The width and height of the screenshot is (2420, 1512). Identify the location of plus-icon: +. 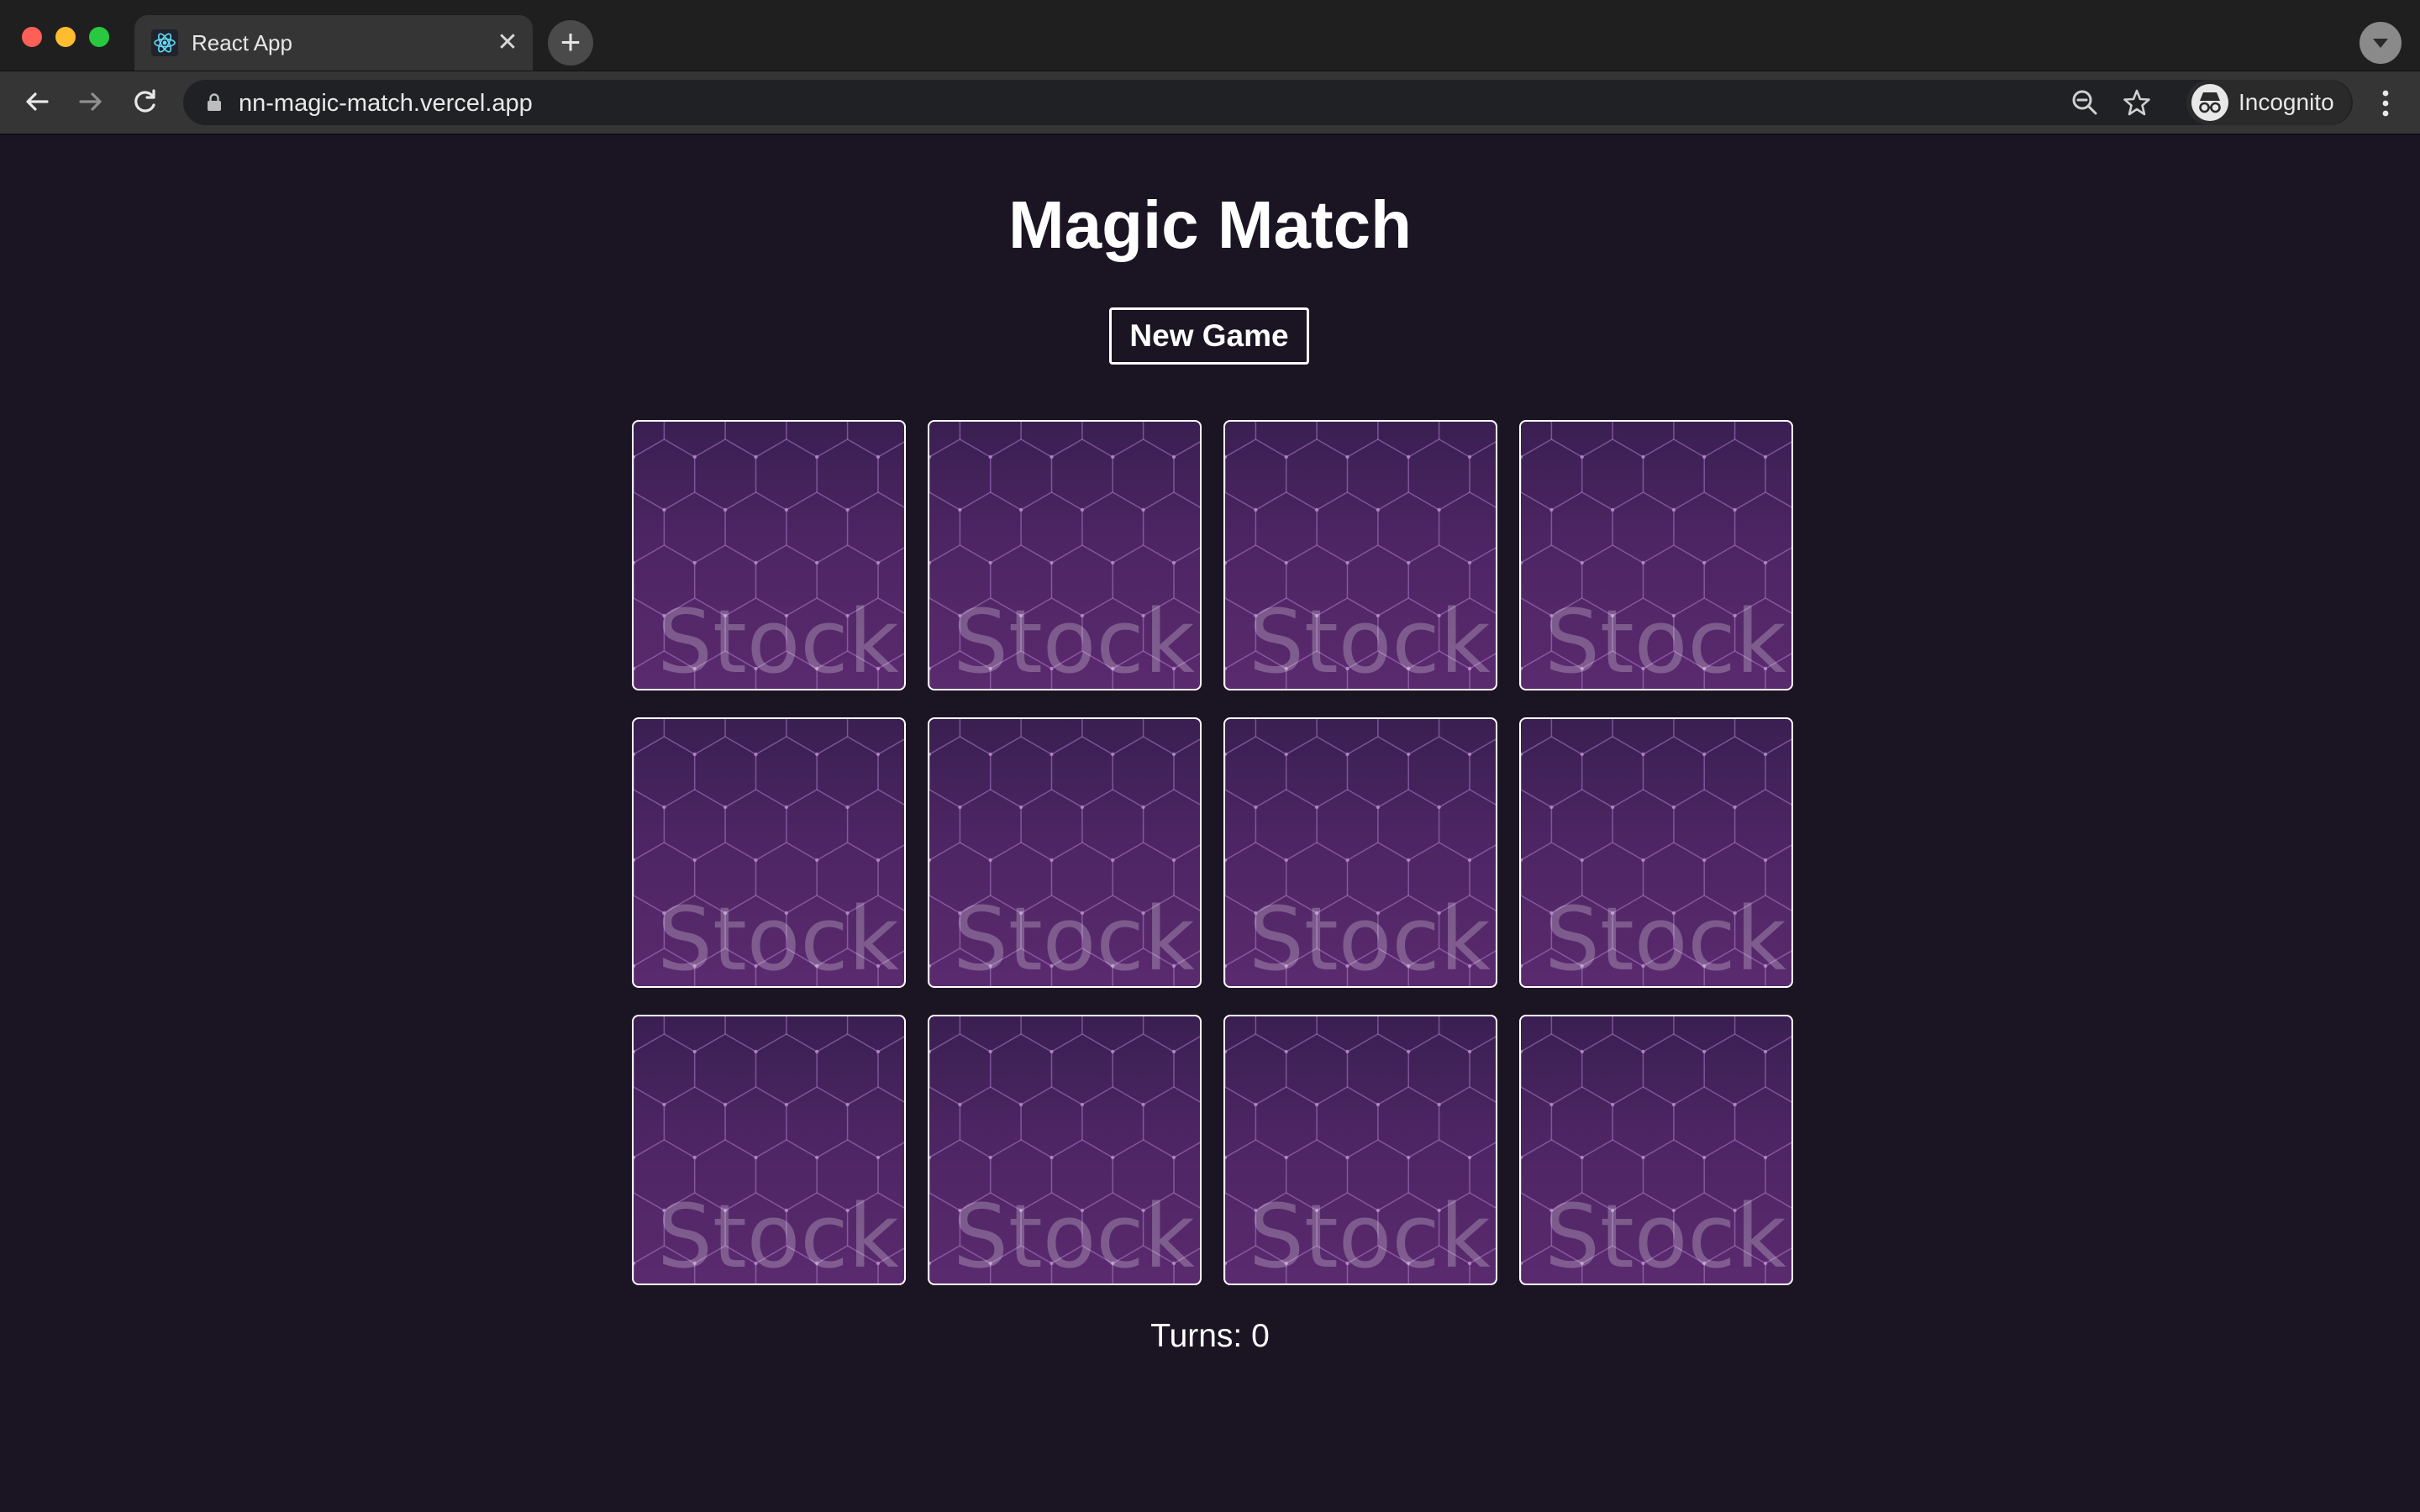
(570, 43).